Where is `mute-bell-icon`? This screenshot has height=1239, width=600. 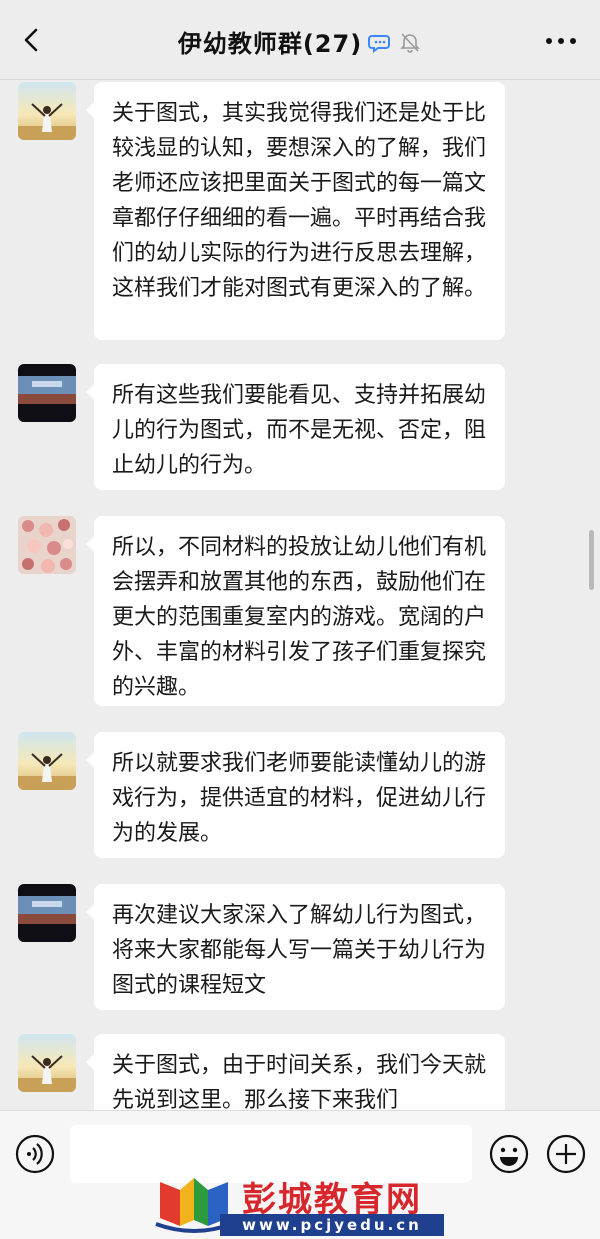
mute-bell-icon is located at coordinates (410, 42).